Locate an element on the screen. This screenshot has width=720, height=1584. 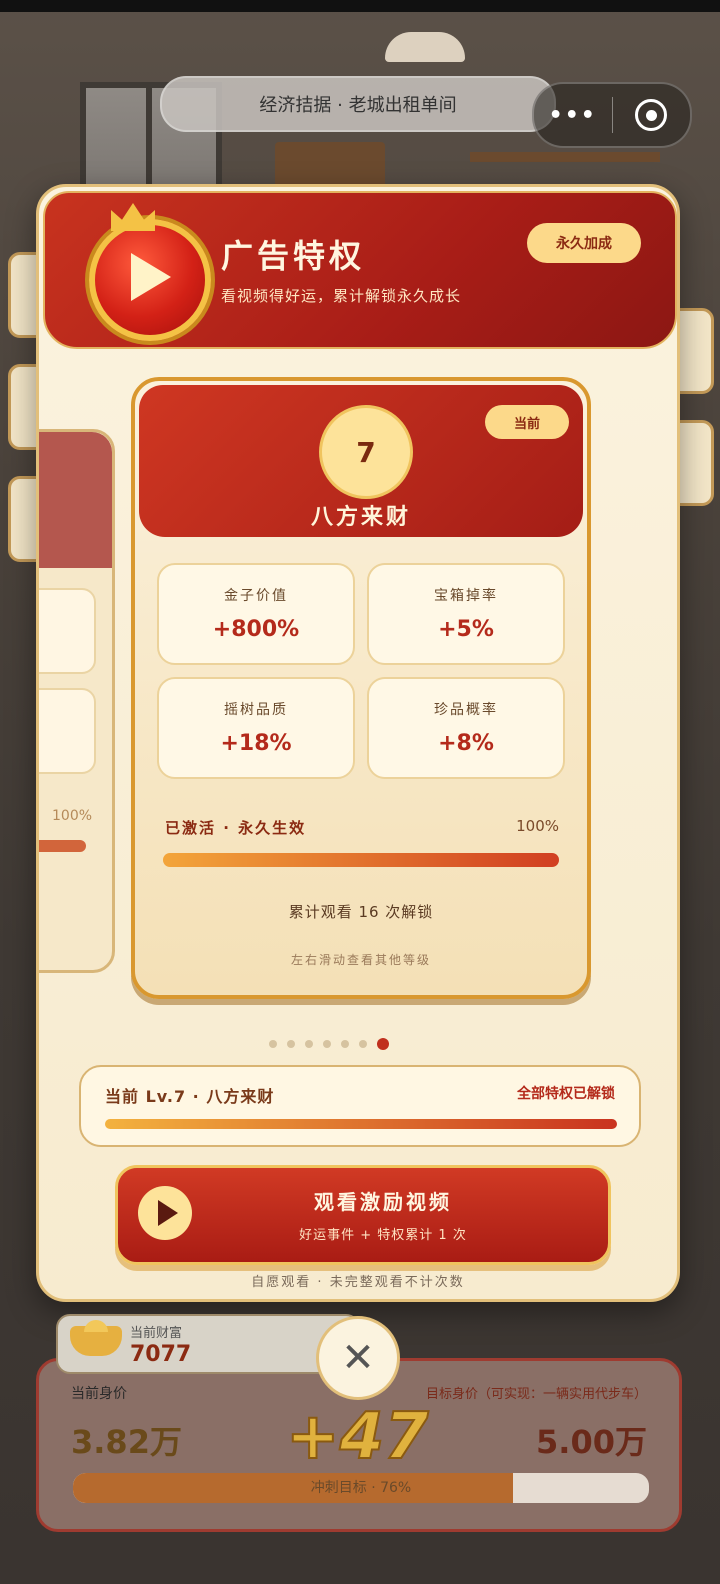
all-unlocked-text: 全部特权已解锁 is located at coordinates (566, 1094).